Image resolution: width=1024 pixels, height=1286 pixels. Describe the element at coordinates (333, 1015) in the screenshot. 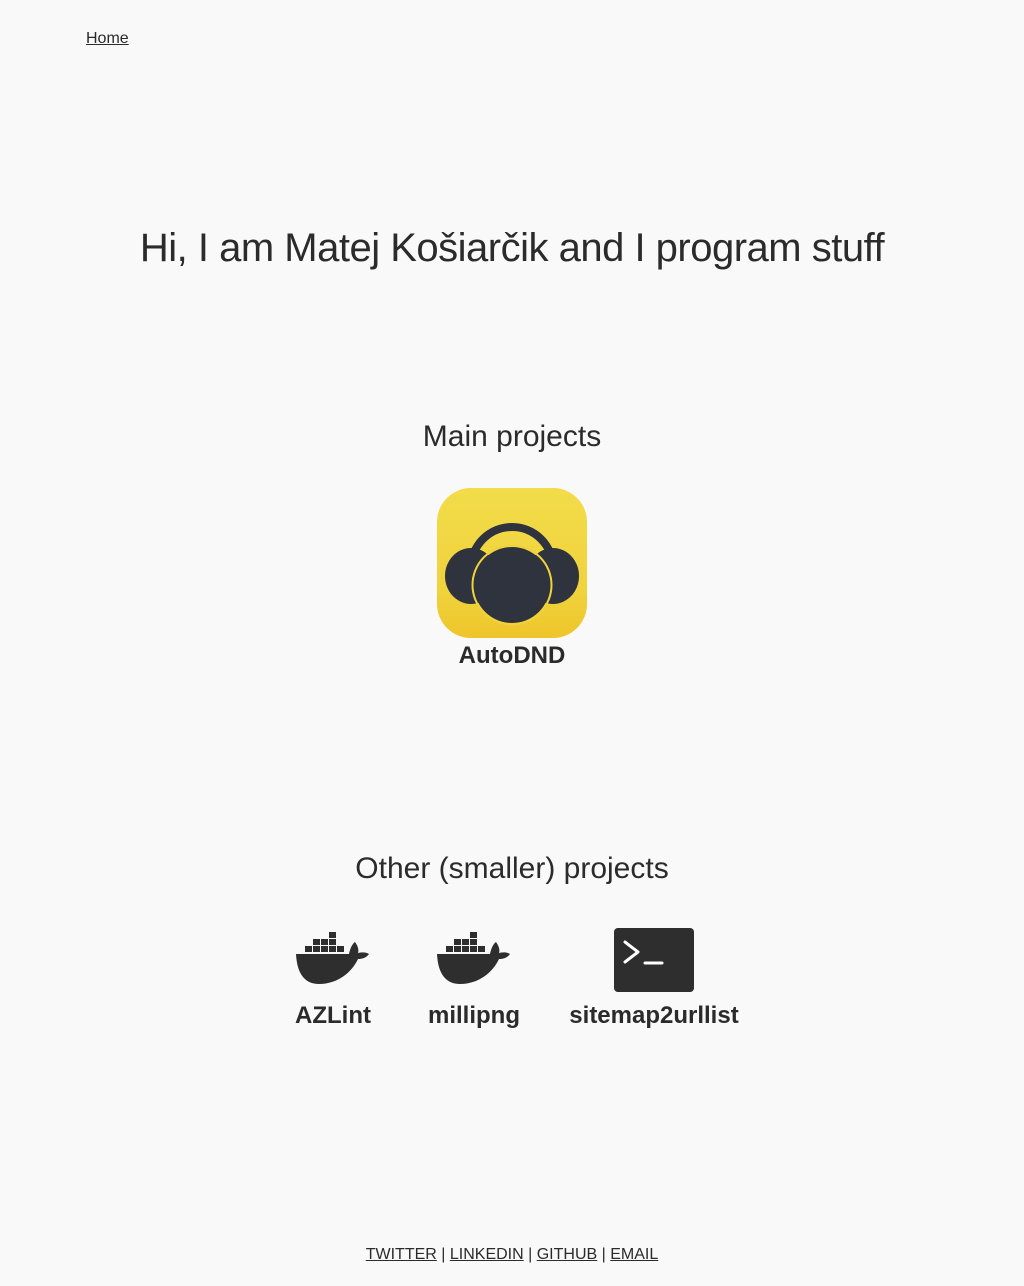

I see `project-azlint-label: AZLint` at that location.